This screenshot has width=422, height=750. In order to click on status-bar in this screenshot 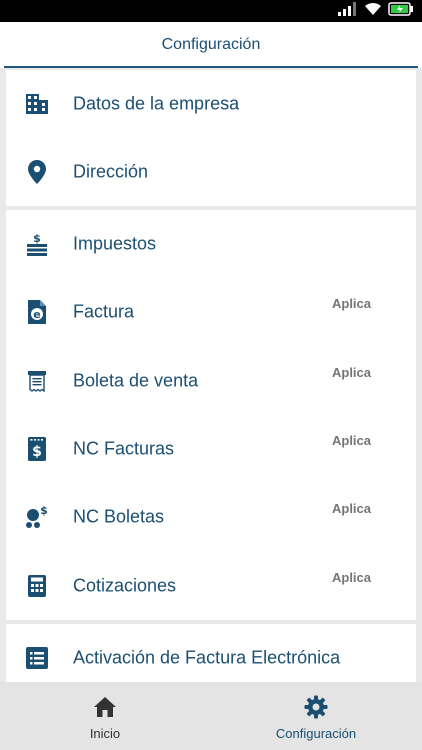, I will do `click(211, 11)`.